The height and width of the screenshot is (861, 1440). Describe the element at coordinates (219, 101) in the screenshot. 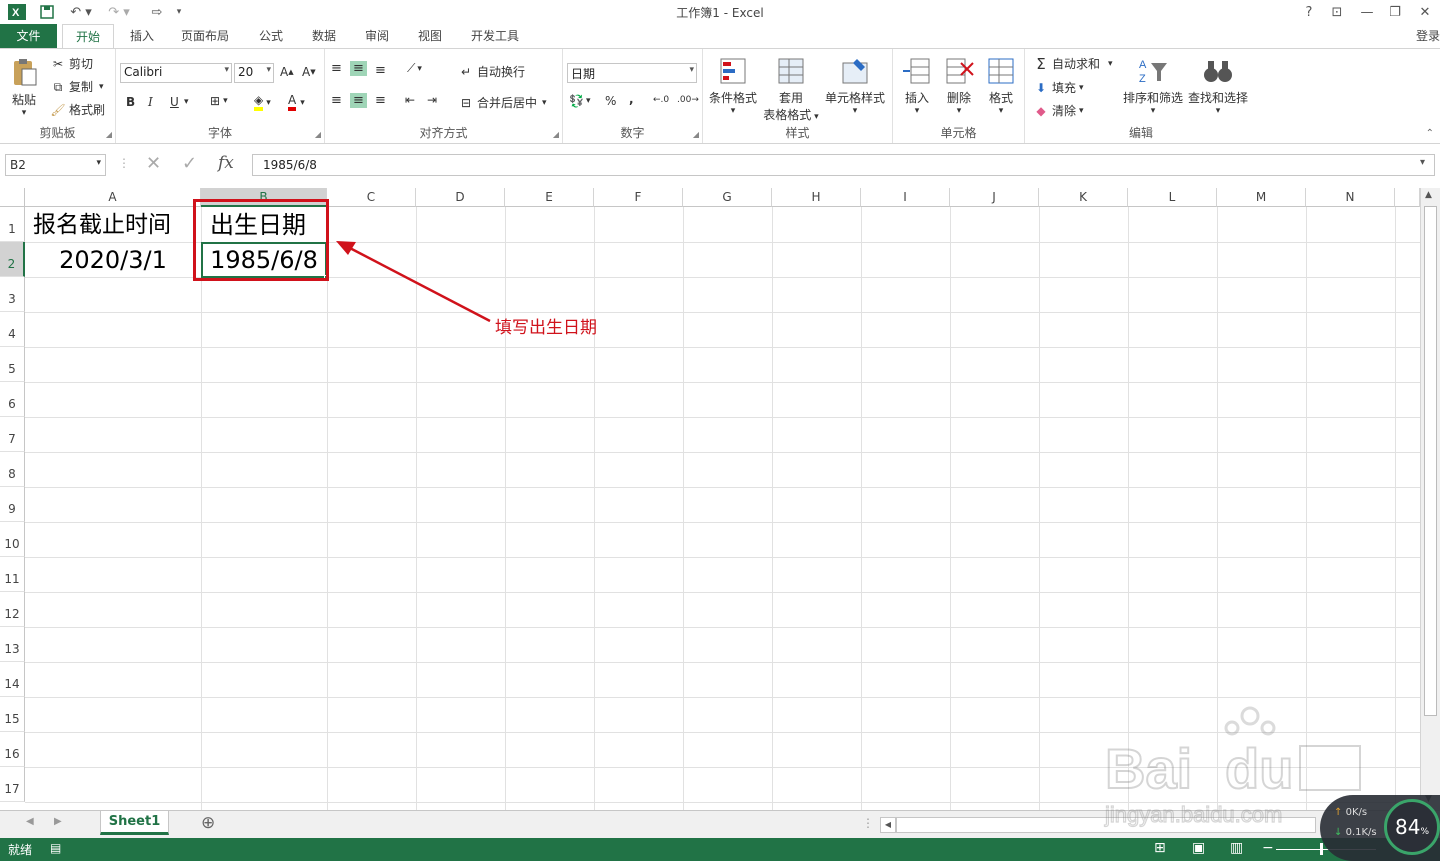

I see `borders-icon: ⊞ ▾` at that location.